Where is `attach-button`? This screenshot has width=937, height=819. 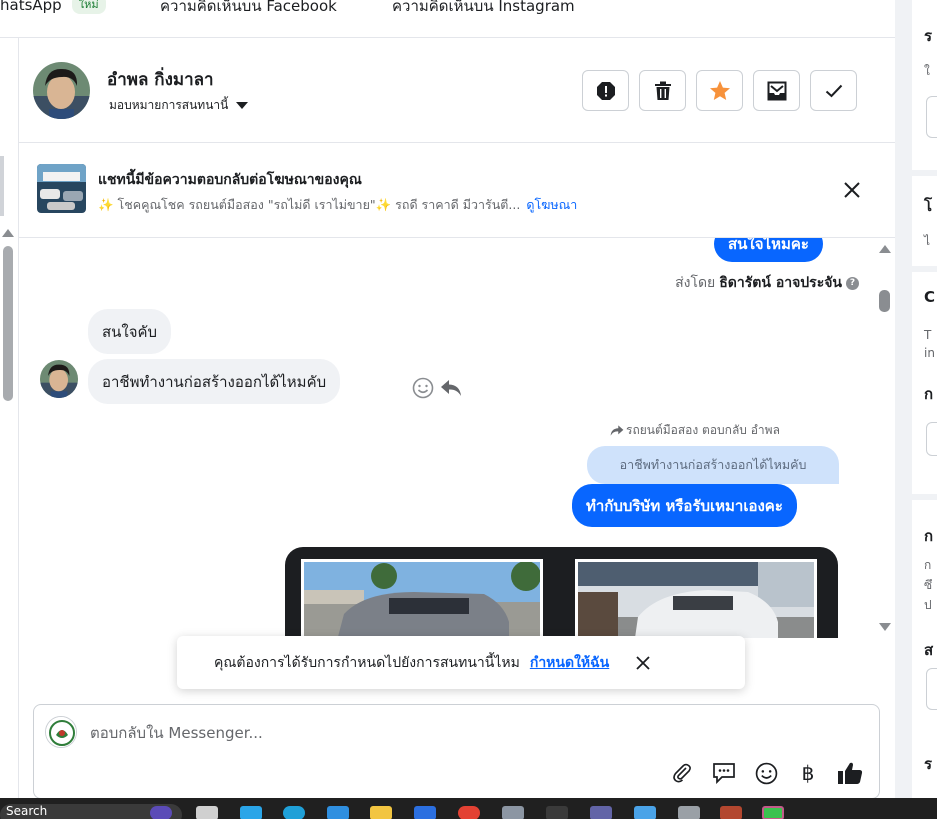 attach-button is located at coordinates (682, 773).